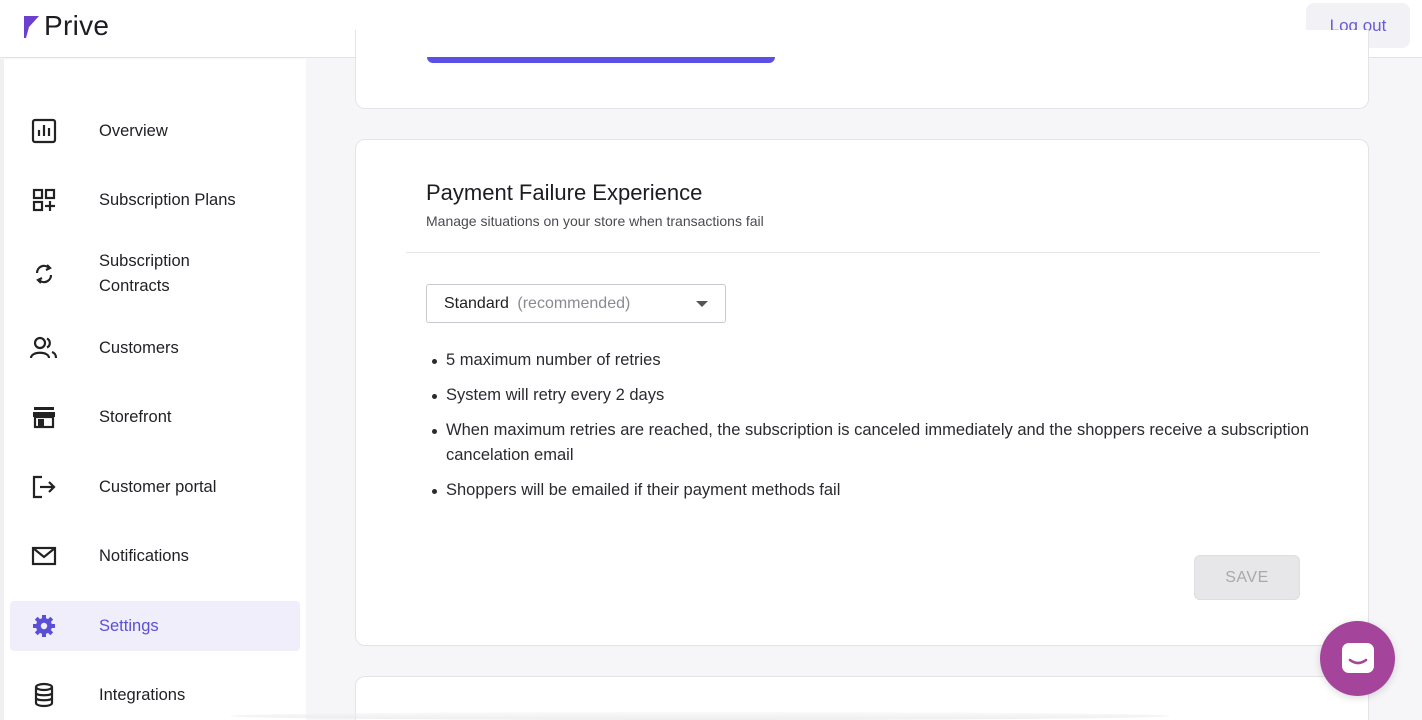 The height and width of the screenshot is (720, 1422). Describe the element at coordinates (872, 360) in the screenshot. I see `list-item: 5 maximum number of retries` at that location.